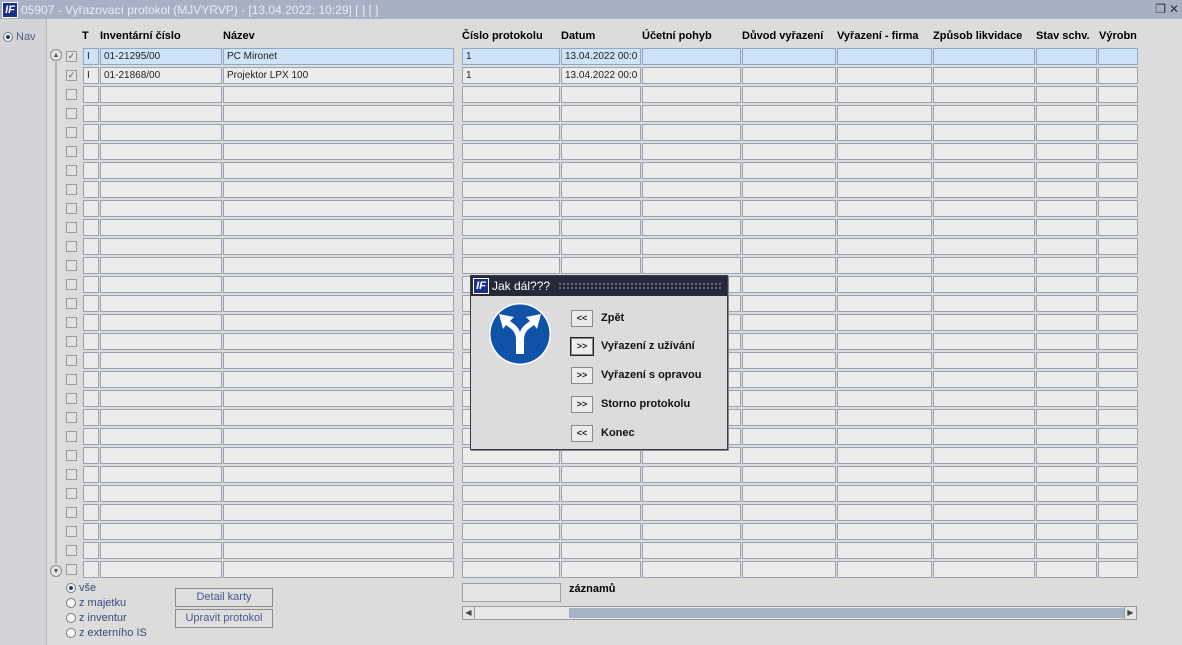  What do you see at coordinates (799, 613) in the screenshot?
I see `horizontal-scrollbar: ◀ ▶` at bounding box center [799, 613].